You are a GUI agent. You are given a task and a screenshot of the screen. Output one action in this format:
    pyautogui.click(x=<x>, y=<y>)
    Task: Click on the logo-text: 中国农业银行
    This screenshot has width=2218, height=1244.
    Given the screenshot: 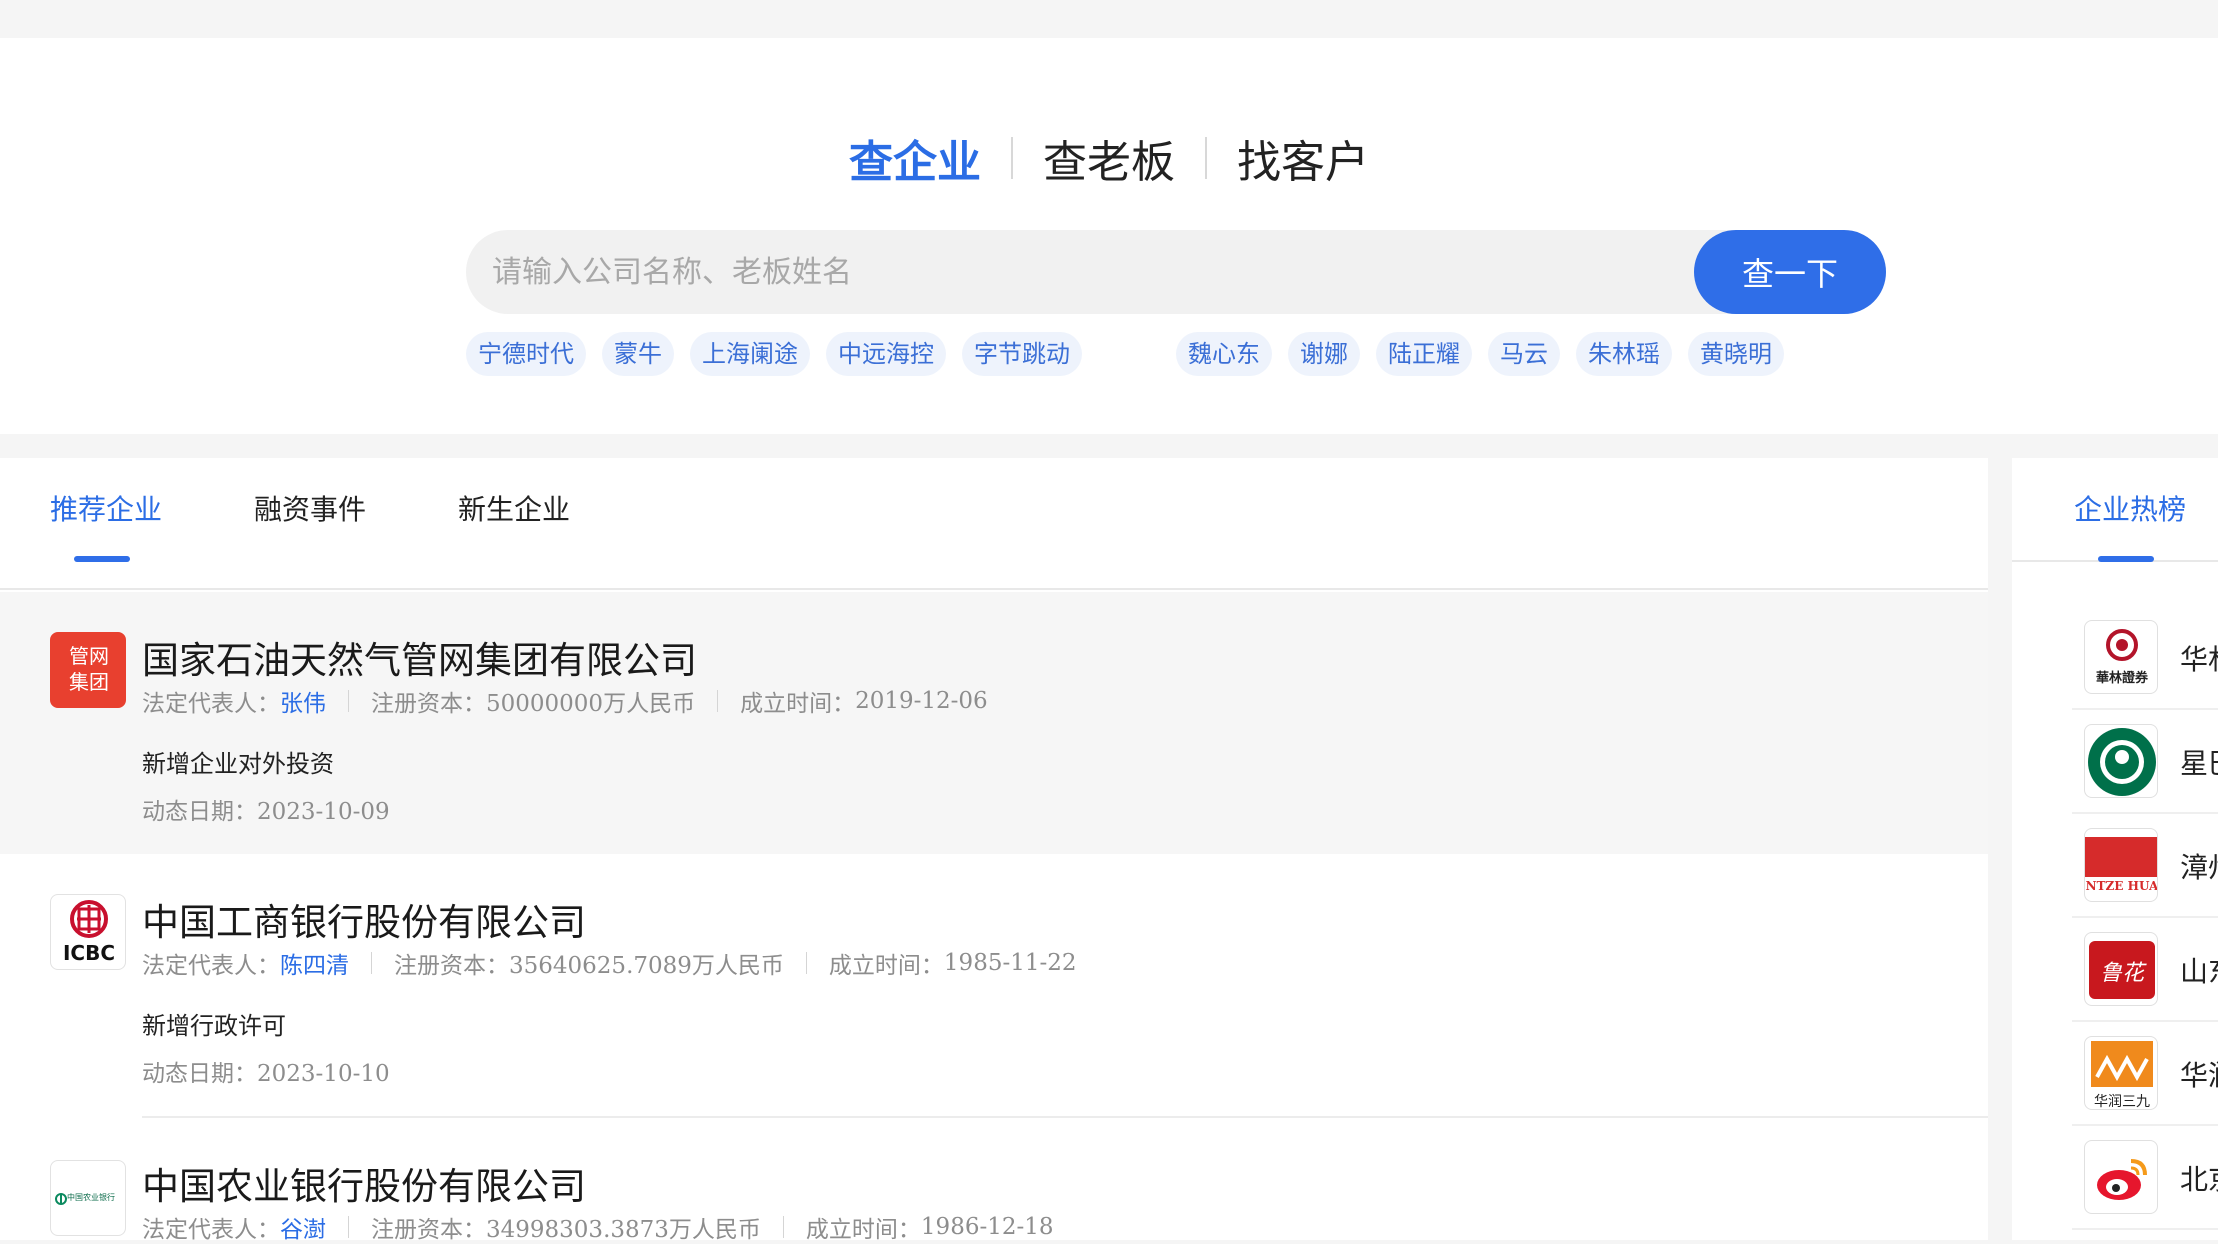 What is the action you would take?
    pyautogui.click(x=91, y=1197)
    